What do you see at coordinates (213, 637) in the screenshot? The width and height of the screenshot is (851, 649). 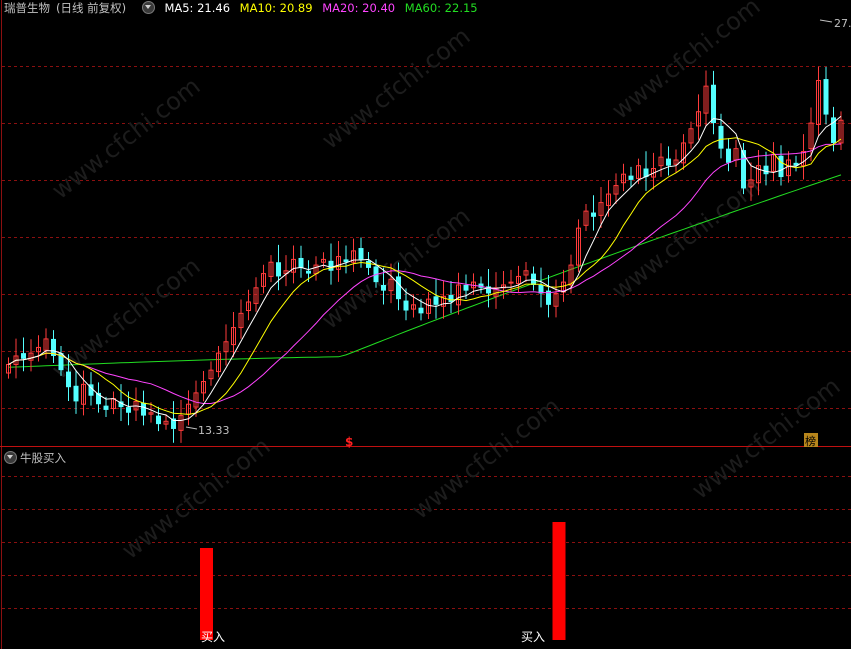 I see `buy-label-1: 买入` at bounding box center [213, 637].